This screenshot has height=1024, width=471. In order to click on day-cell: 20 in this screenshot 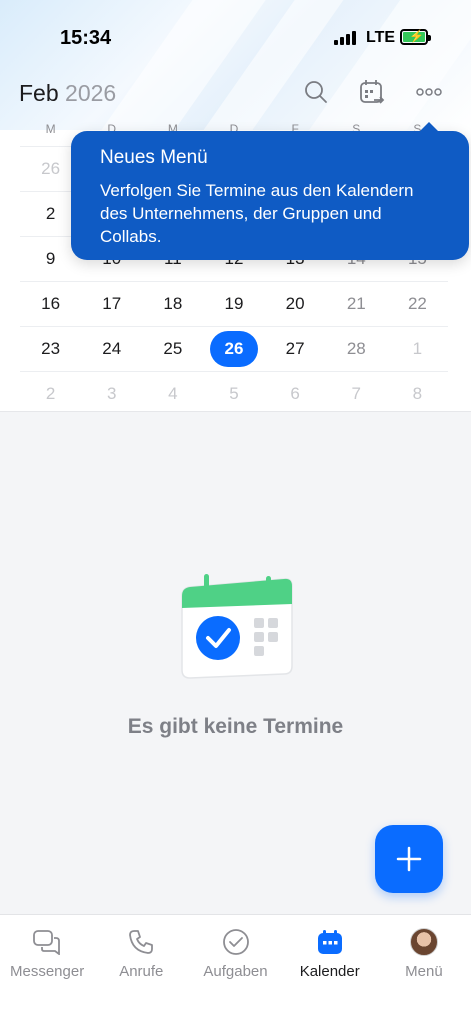, I will do `click(295, 304)`.